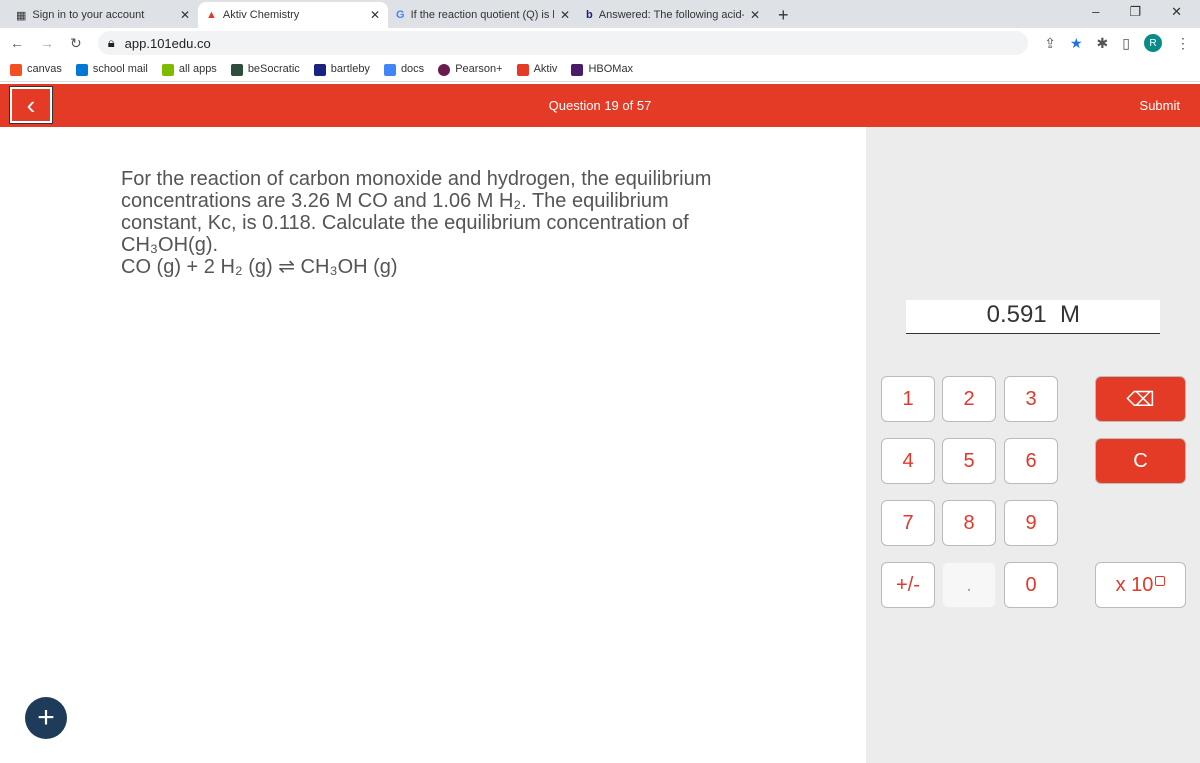 The image size is (1200, 763). Describe the element at coordinates (111, 69) in the screenshot. I see `bookmark-school-mail: school mail` at that location.